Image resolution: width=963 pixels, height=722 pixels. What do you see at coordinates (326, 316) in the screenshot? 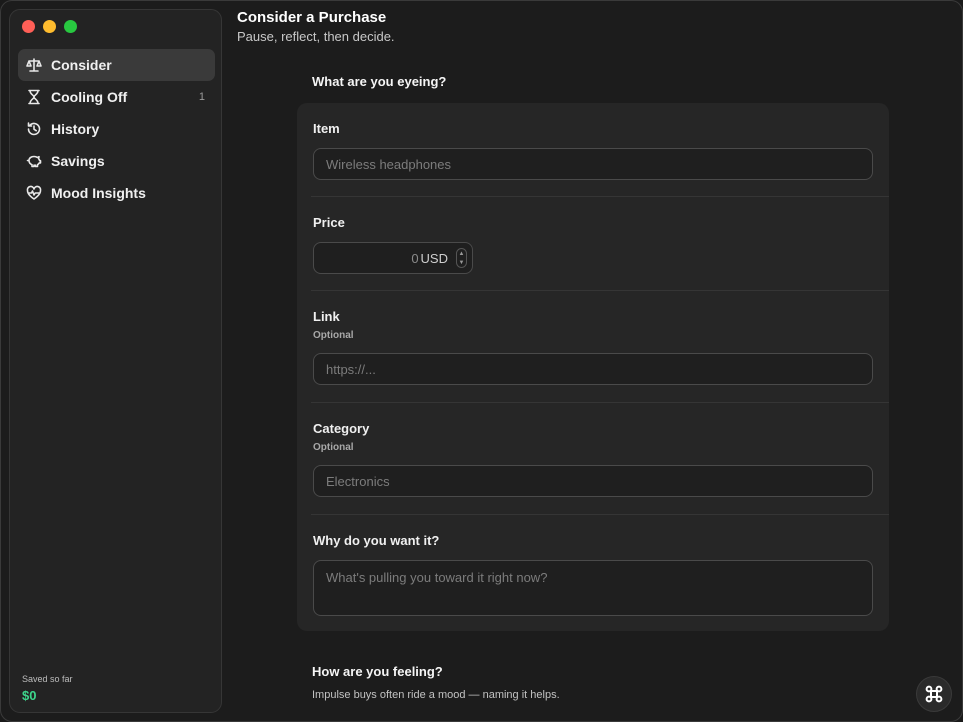
I see `link-label: Link` at bounding box center [326, 316].